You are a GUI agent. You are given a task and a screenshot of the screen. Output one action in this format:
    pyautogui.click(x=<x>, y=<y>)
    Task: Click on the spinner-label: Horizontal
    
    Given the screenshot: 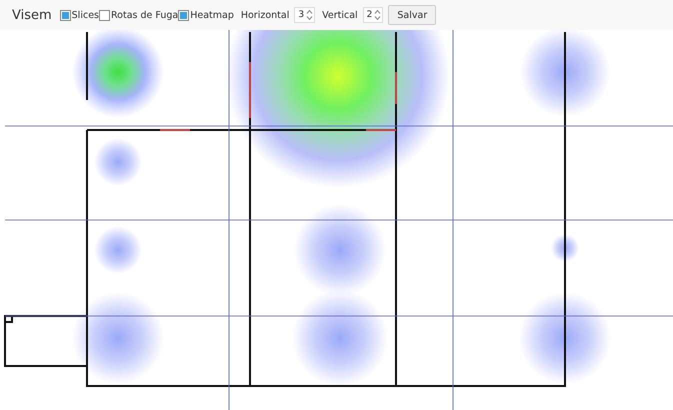 What is the action you would take?
    pyautogui.click(x=265, y=15)
    